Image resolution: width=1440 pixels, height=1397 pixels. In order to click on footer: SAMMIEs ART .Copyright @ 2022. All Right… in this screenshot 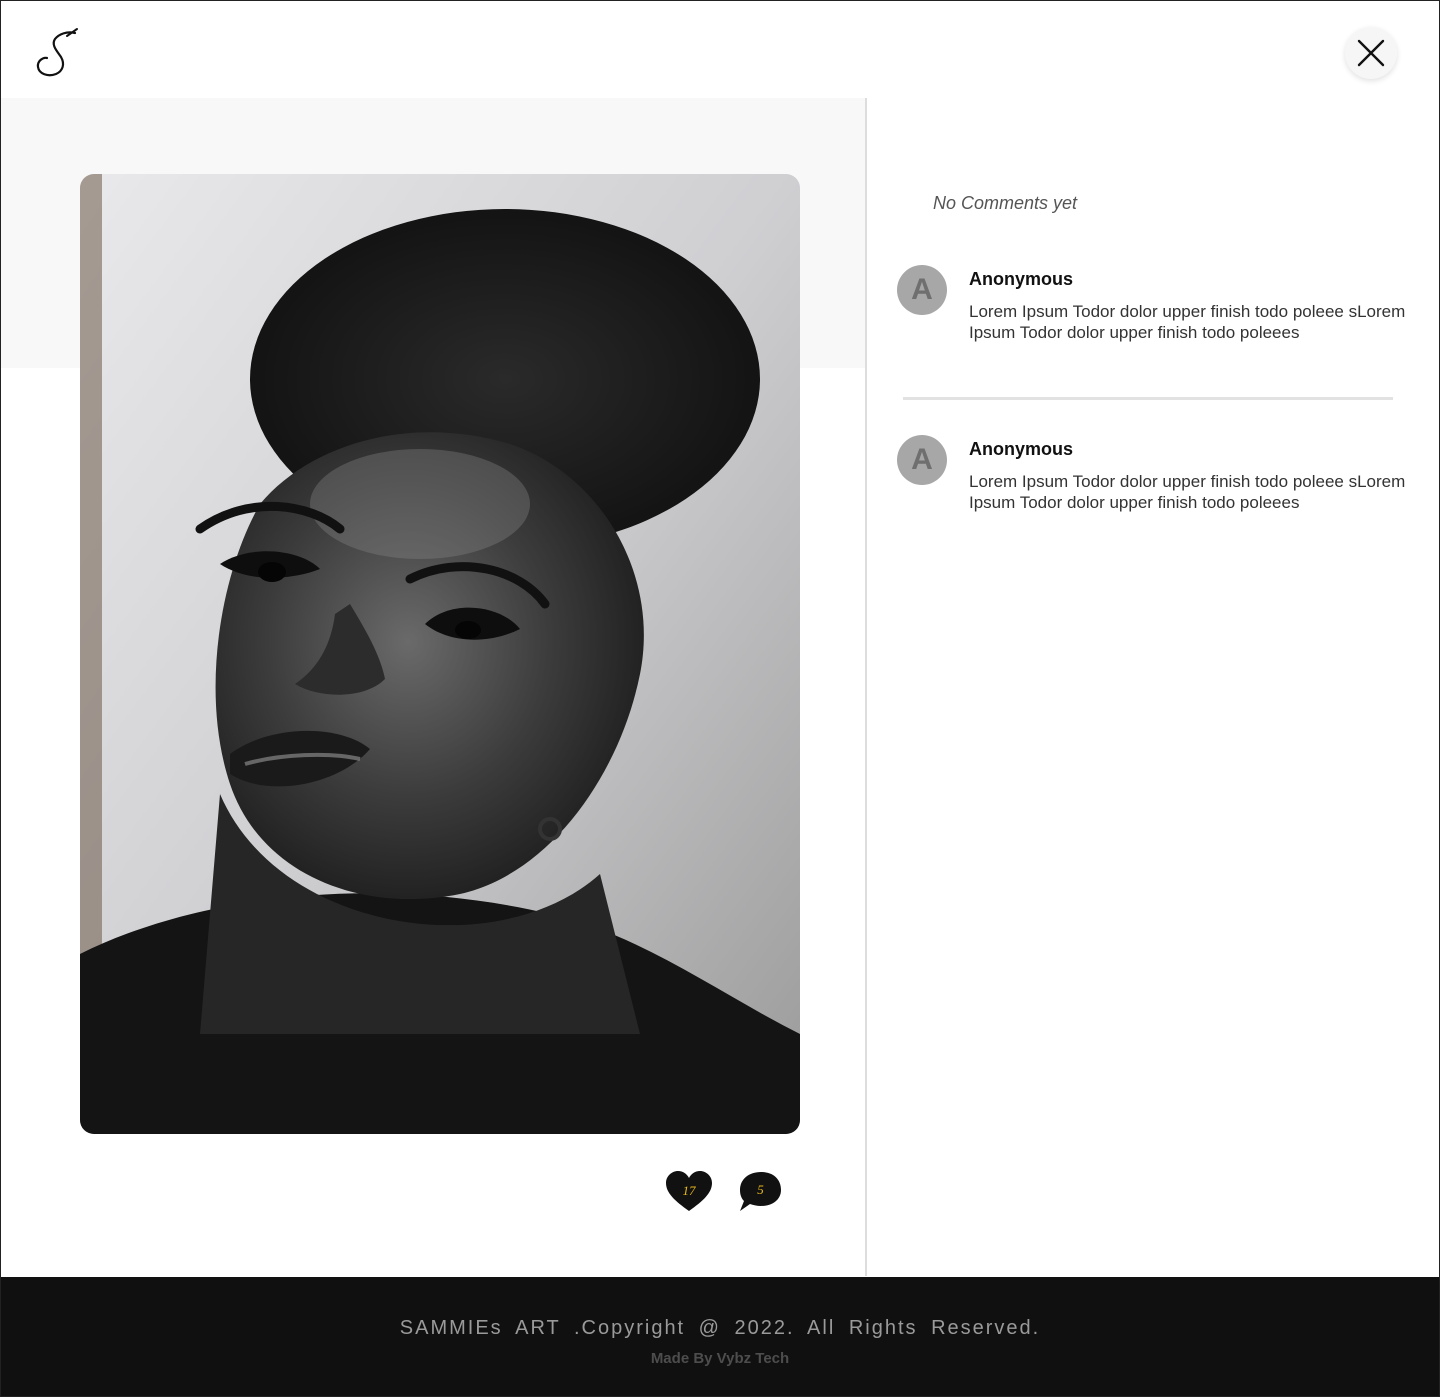, I will do `click(720, 1336)`.